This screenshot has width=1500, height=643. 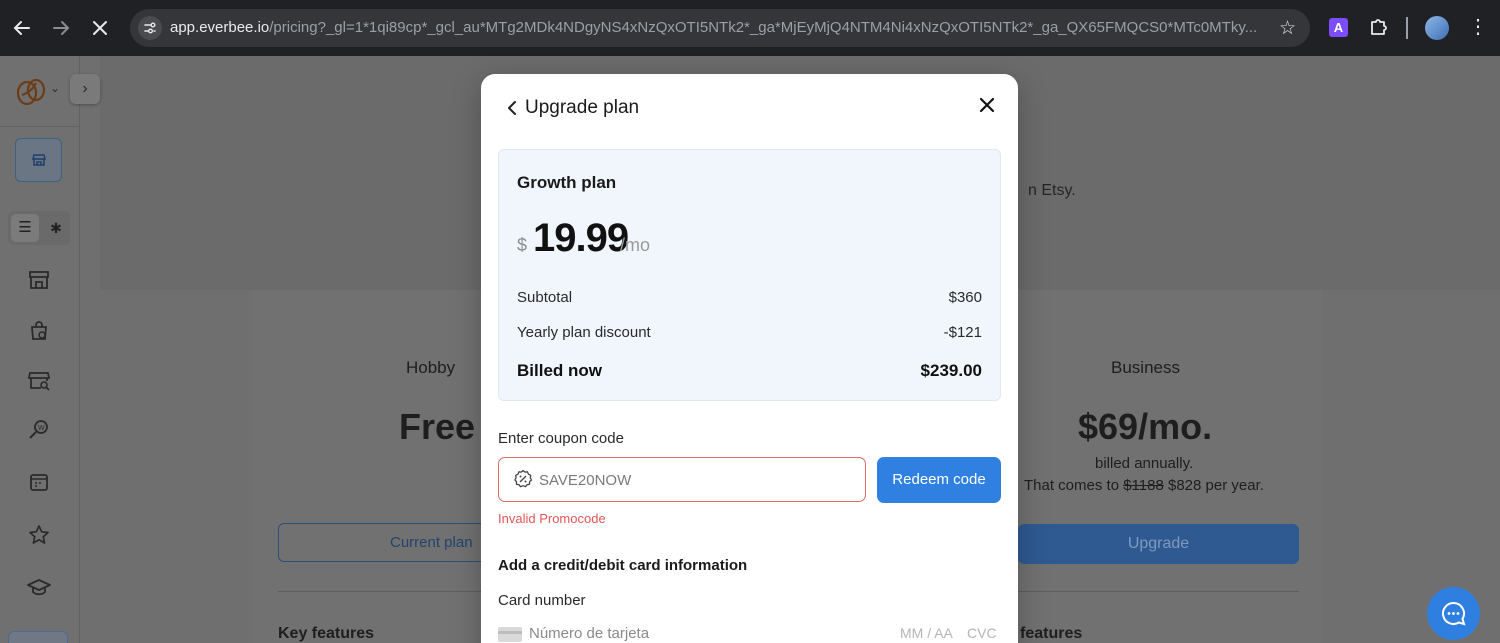 I want to click on subtotal-value: $360, so click(x=965, y=297).